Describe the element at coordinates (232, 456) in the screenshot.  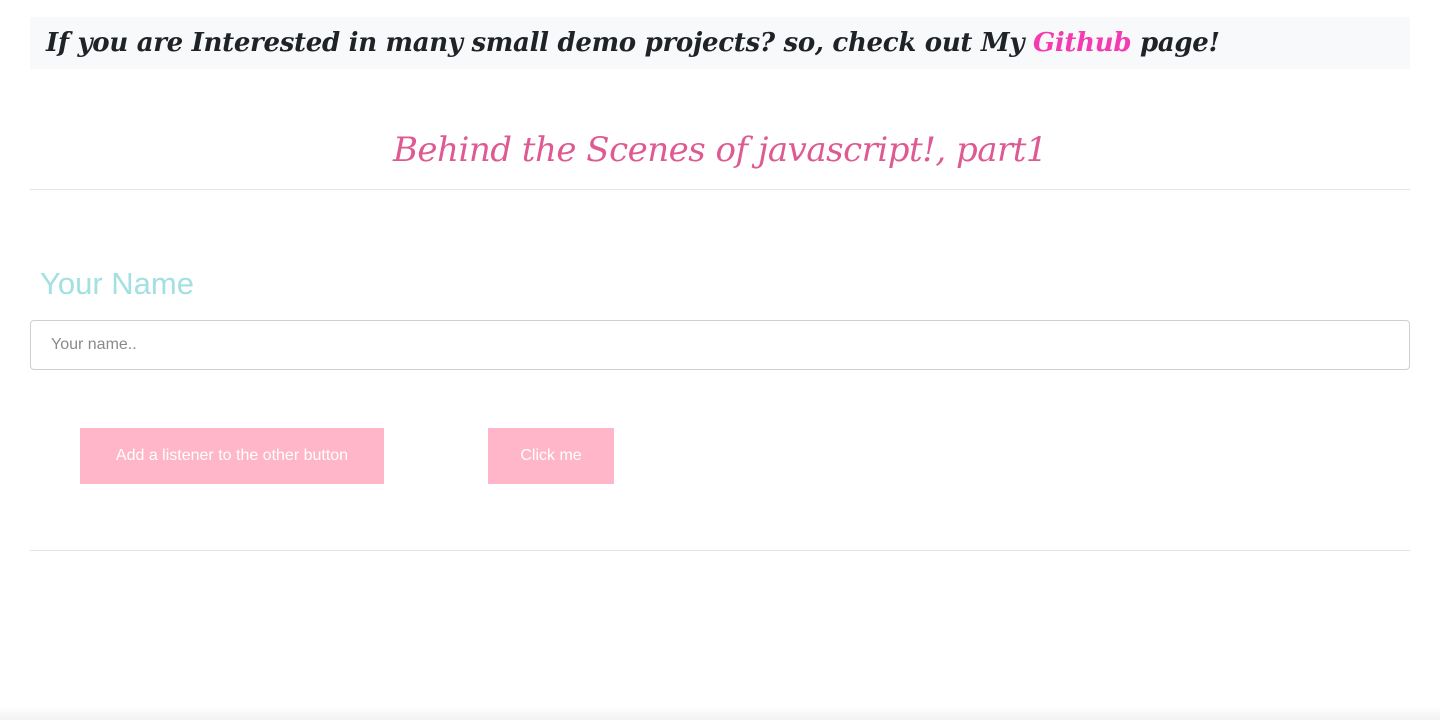
I see `add-listener-button: Add a listener to the other button` at that location.